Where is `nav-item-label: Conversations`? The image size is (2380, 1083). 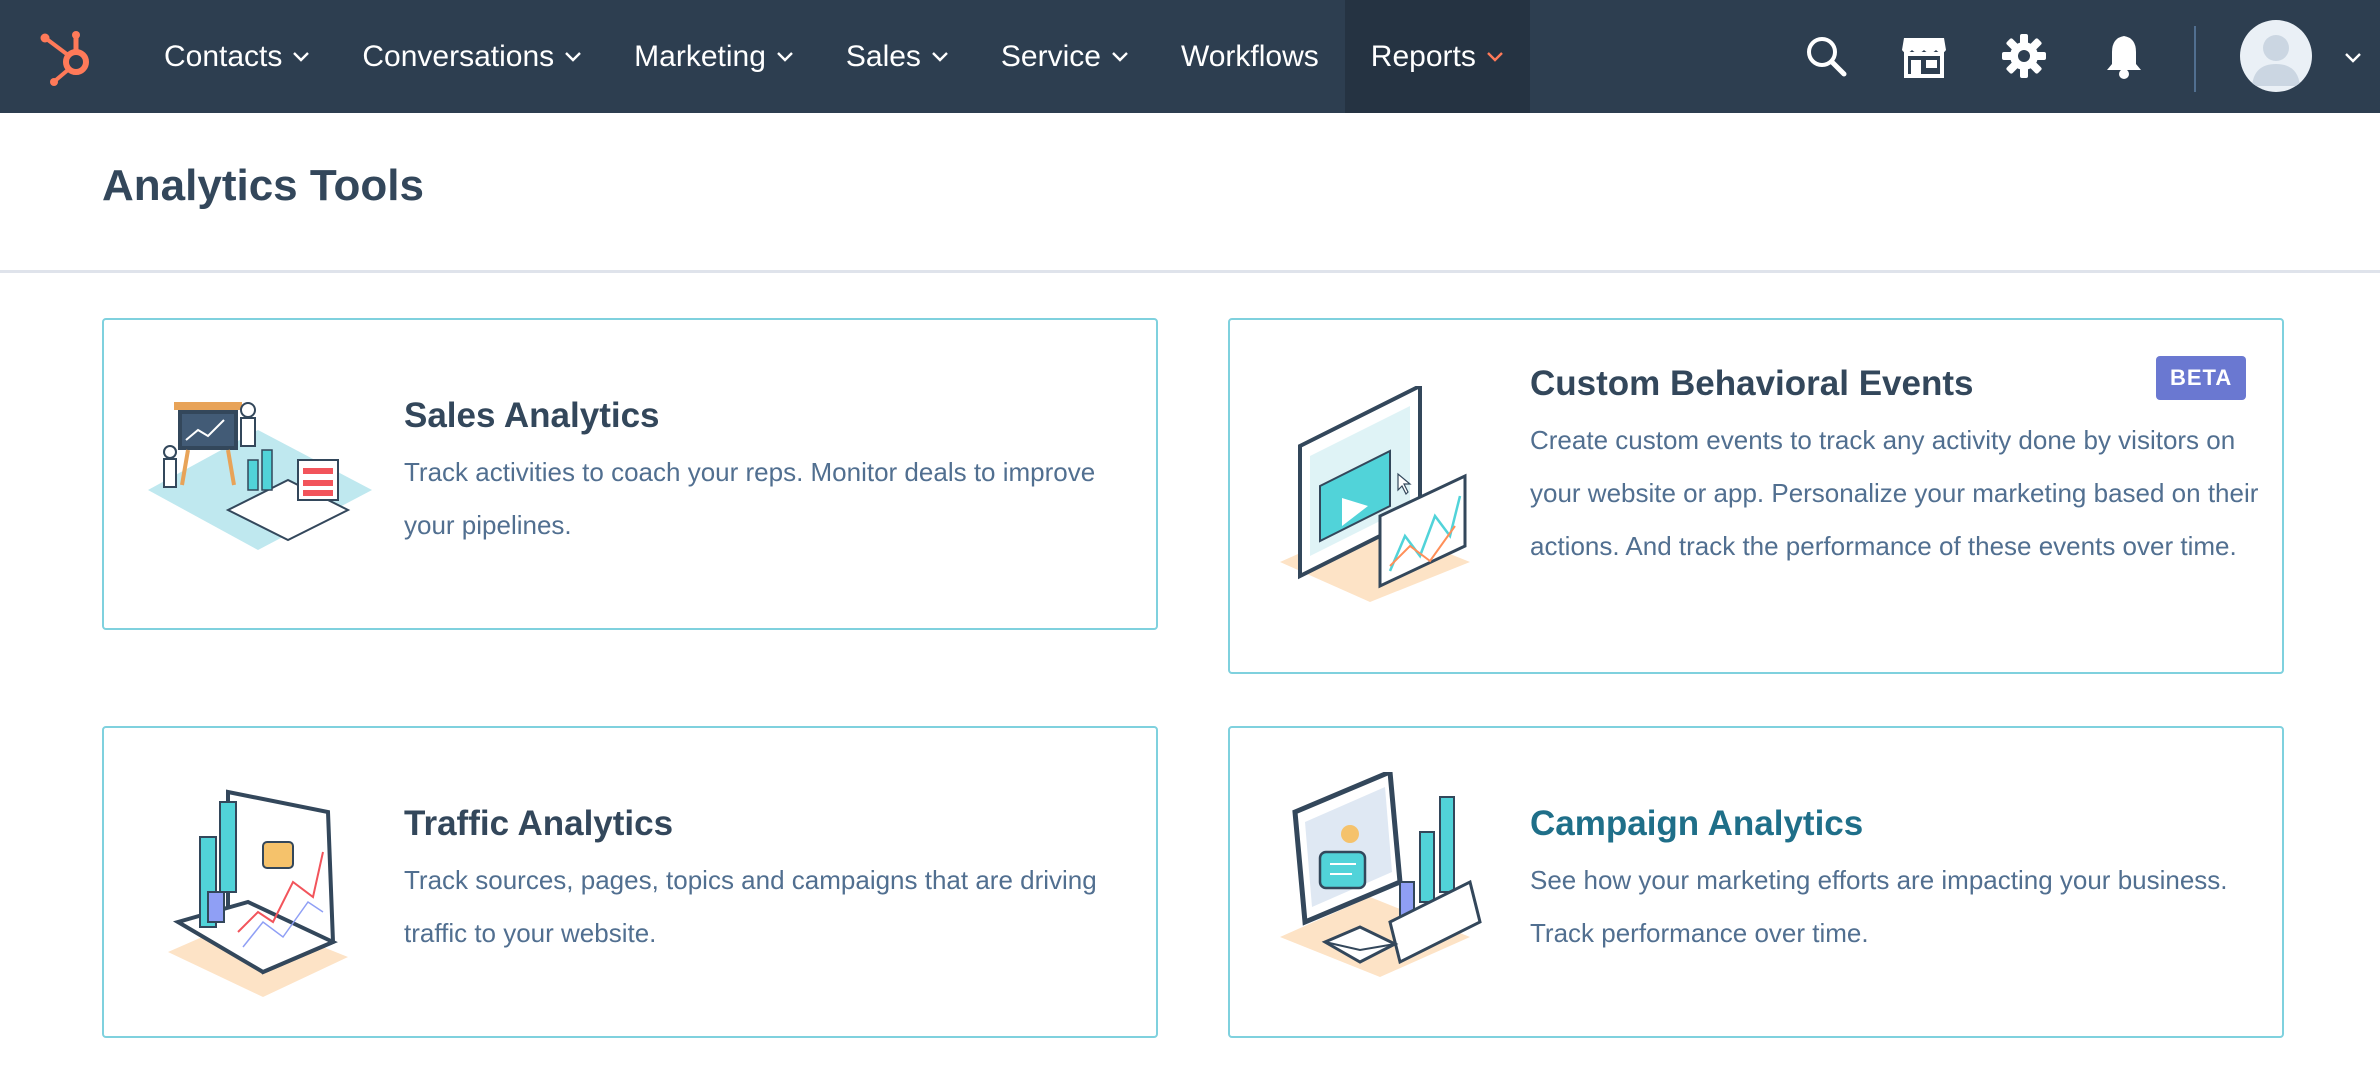
nav-item-label: Conversations is located at coordinates (458, 56).